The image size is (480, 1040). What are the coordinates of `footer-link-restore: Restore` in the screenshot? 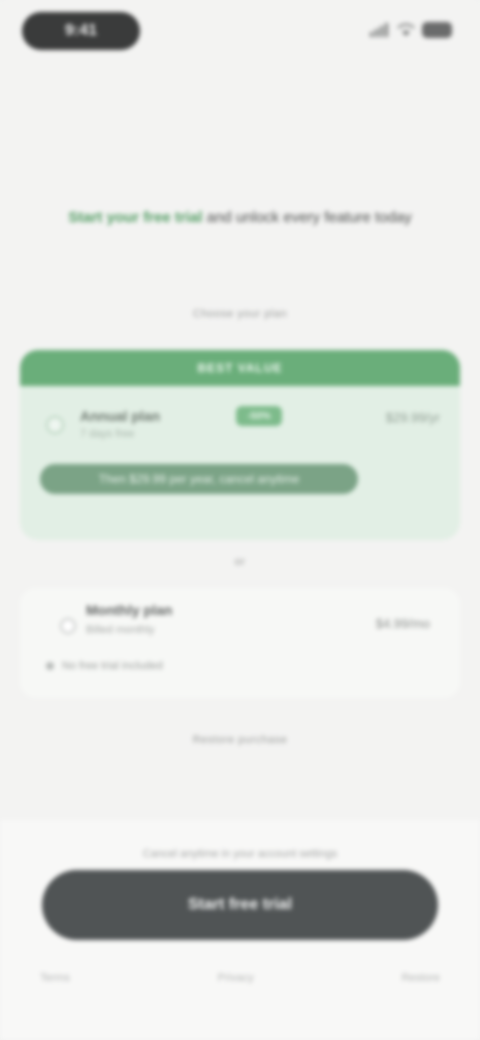 It's located at (420, 978).